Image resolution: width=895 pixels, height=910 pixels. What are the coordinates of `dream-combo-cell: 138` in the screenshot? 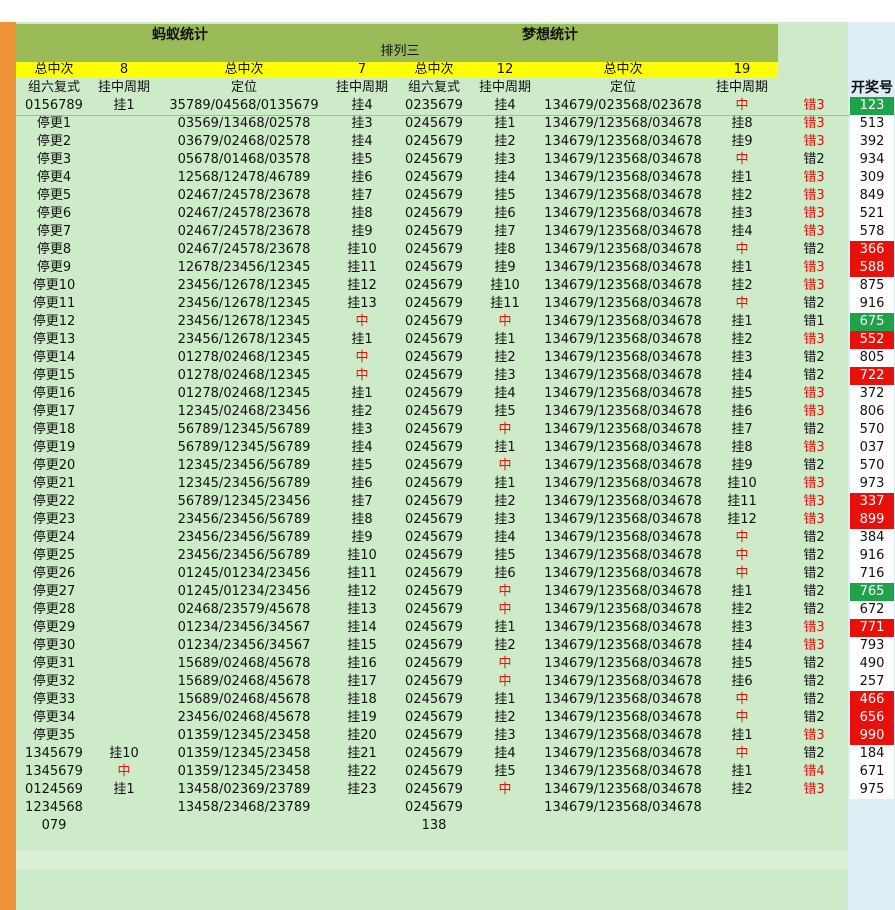 It's located at (434, 825).